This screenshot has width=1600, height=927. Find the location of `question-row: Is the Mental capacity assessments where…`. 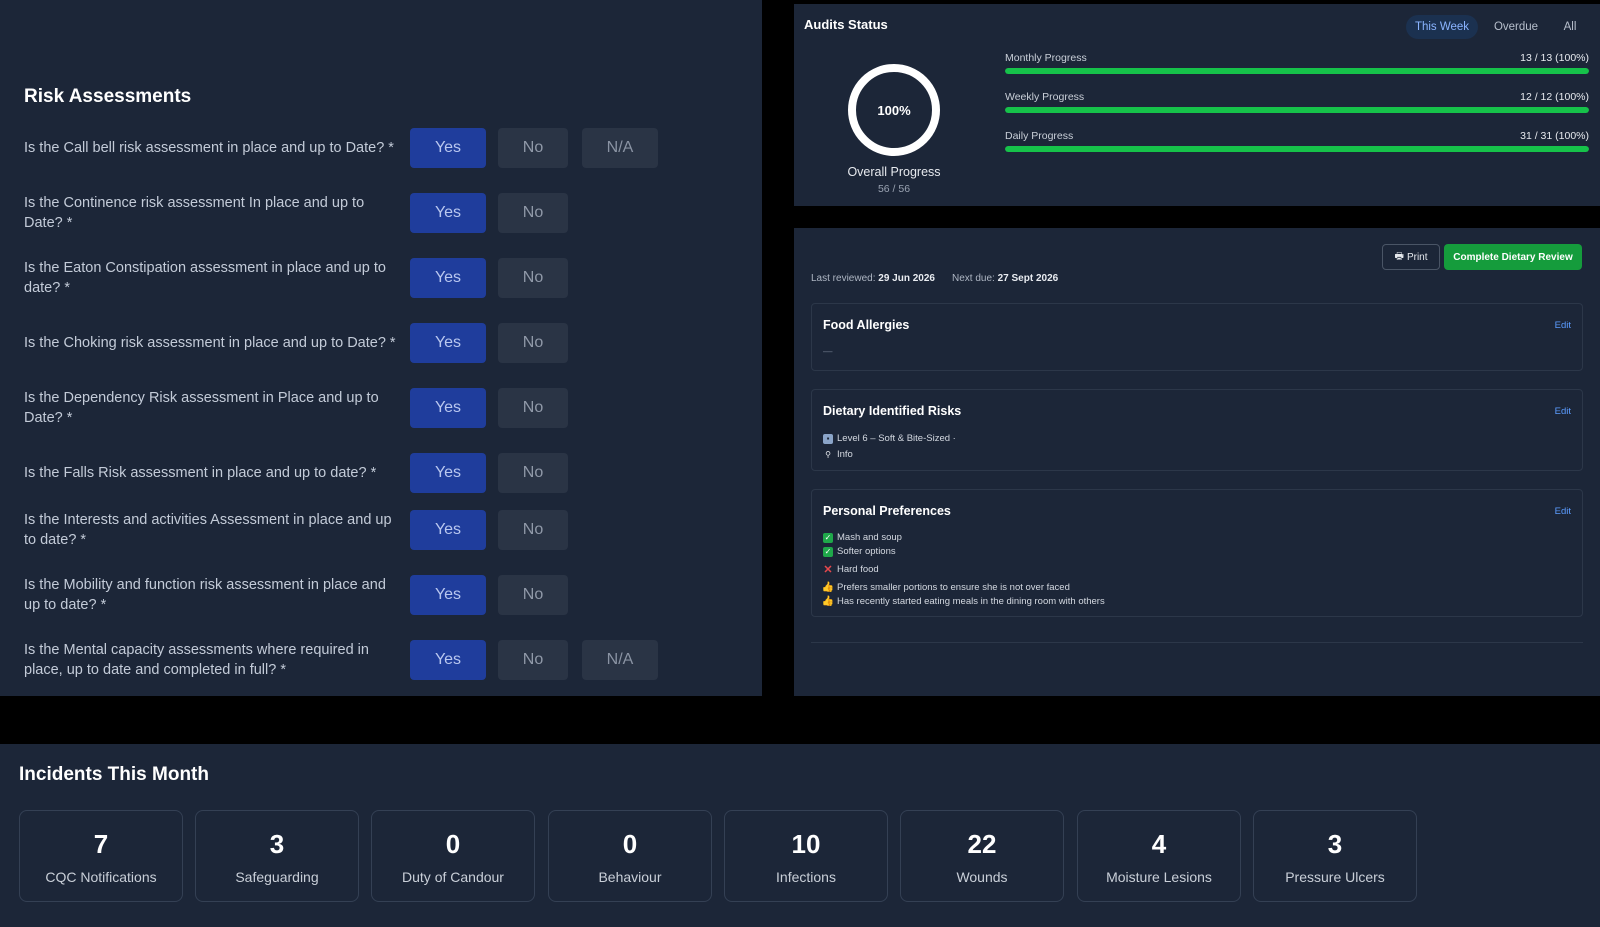

question-row: Is the Mental capacity assessments where… is located at coordinates (374, 660).